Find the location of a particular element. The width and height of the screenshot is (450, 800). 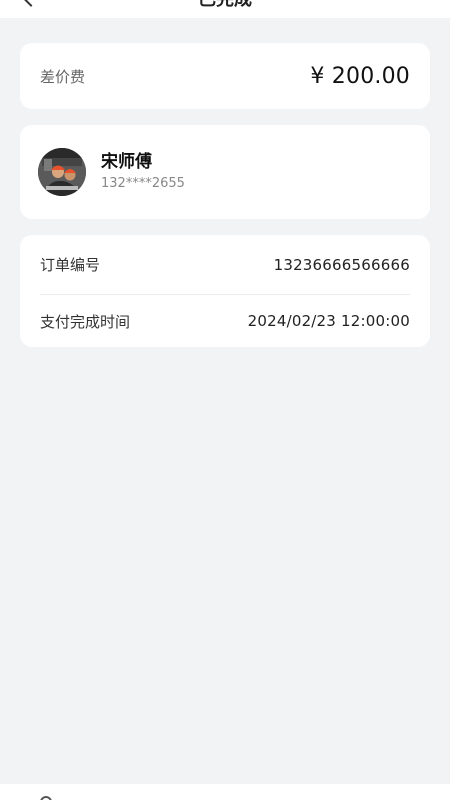

worker-phone: 132****2655 is located at coordinates (143, 183).